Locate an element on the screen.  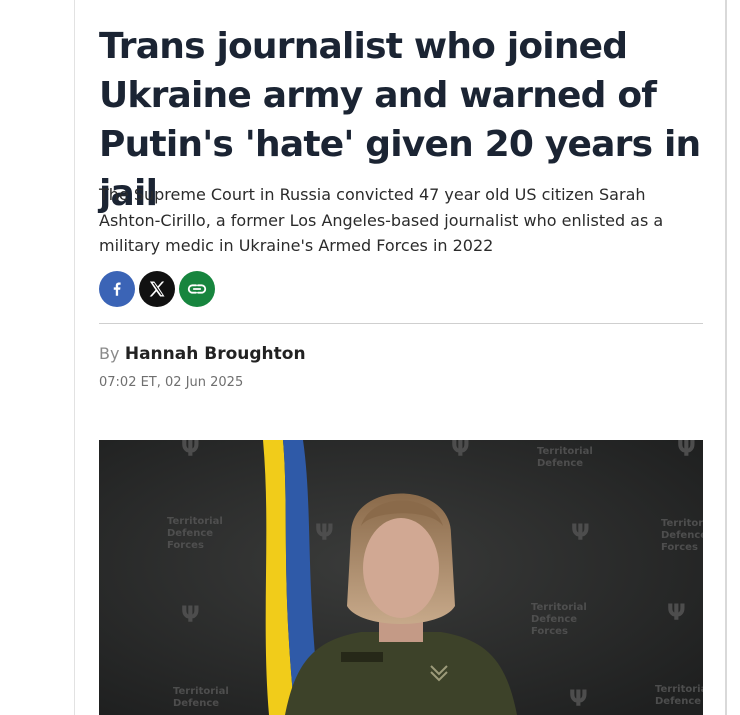
share-bar is located at coordinates (157, 289).